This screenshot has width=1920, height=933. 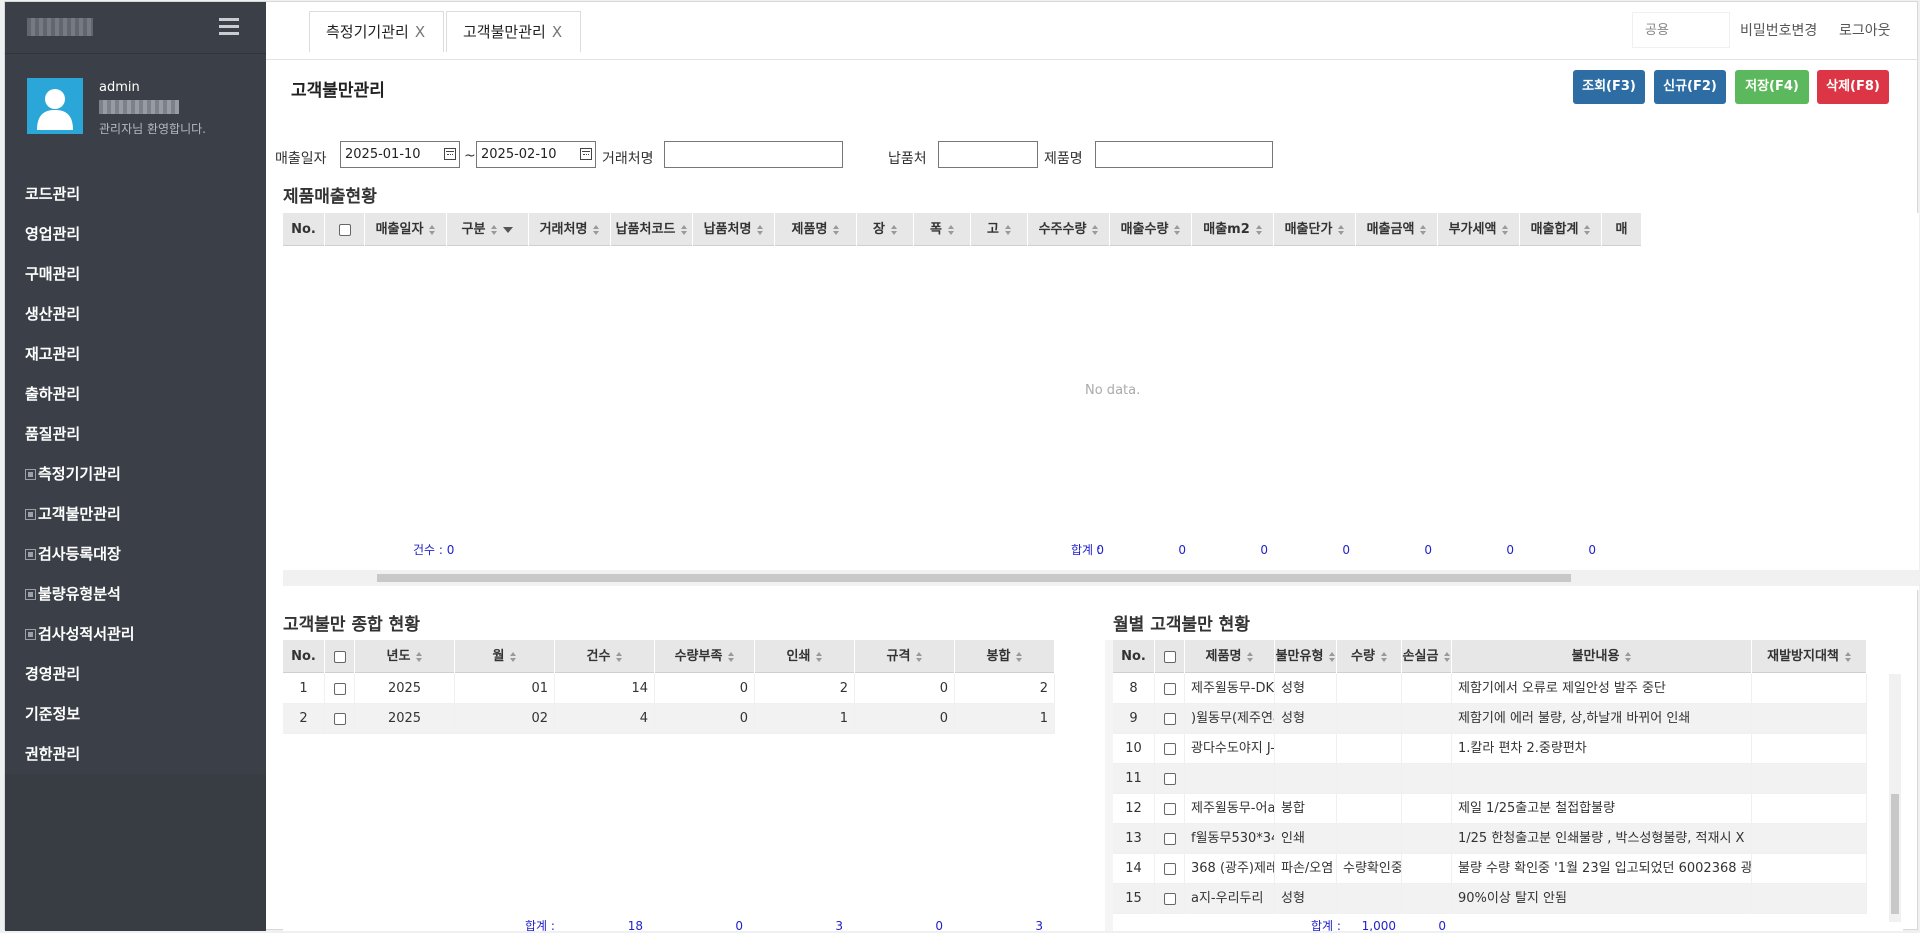 I want to click on table-row: 1 2025 01 14 0 2 0 2, so click(x=669, y=689).